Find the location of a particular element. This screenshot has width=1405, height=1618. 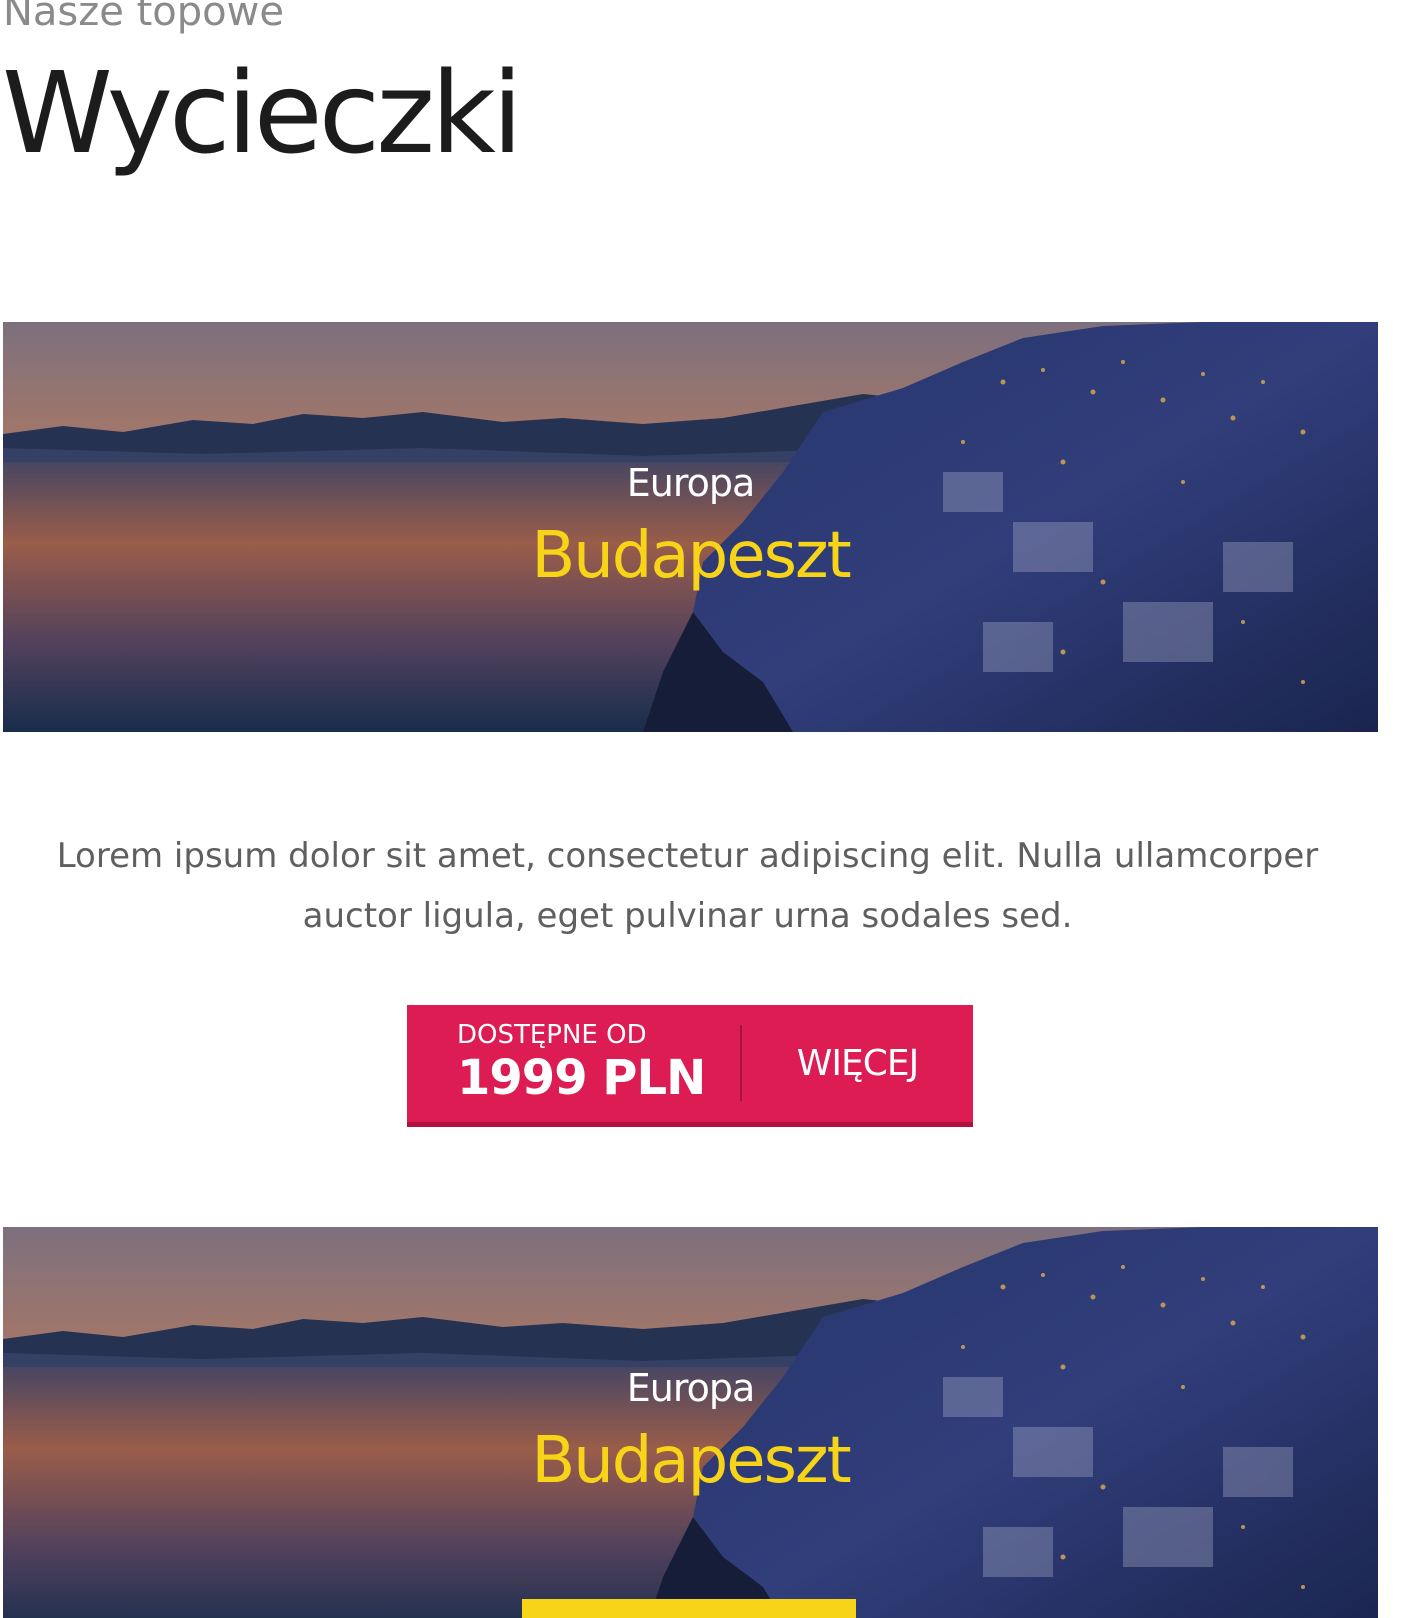

tour-cta-button: DOSTĘPNE OD 1999 PLN WIĘCEJ is located at coordinates (690, 1066).